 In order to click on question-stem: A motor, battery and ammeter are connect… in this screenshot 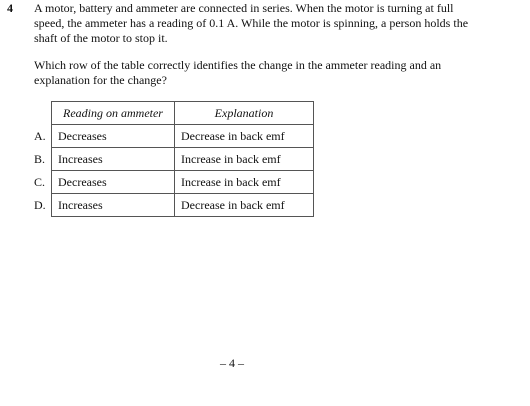, I will do `click(251, 23)`.